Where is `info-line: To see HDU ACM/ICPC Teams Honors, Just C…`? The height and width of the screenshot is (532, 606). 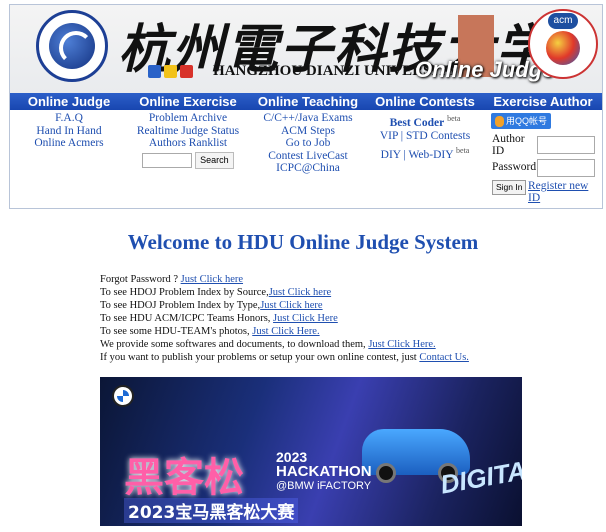
info-line: To see HDU ACM/ICPC Teams Honors, Just C… is located at coordinates (219, 318).